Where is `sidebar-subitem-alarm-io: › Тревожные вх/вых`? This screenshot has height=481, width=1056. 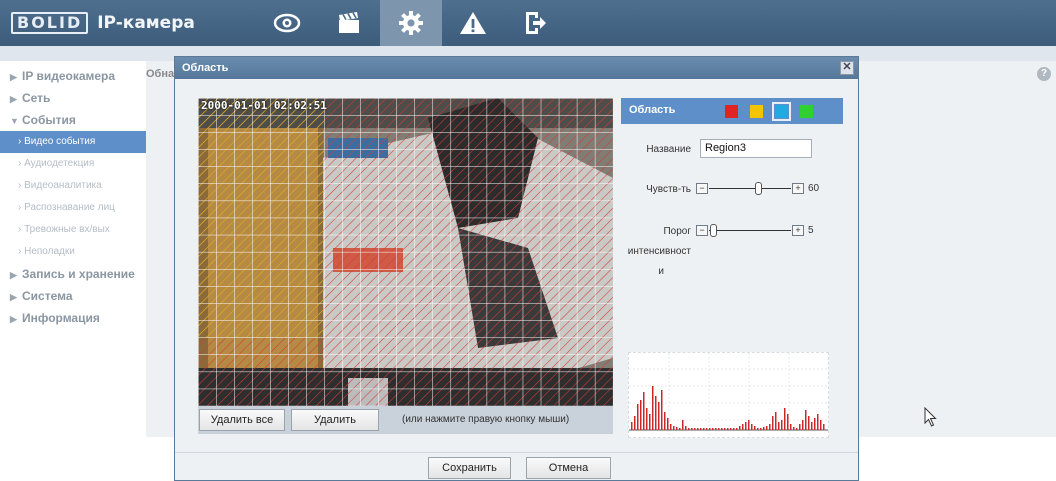
sidebar-subitem-alarm-io: › Тревожные вх/вых is located at coordinates (73, 230).